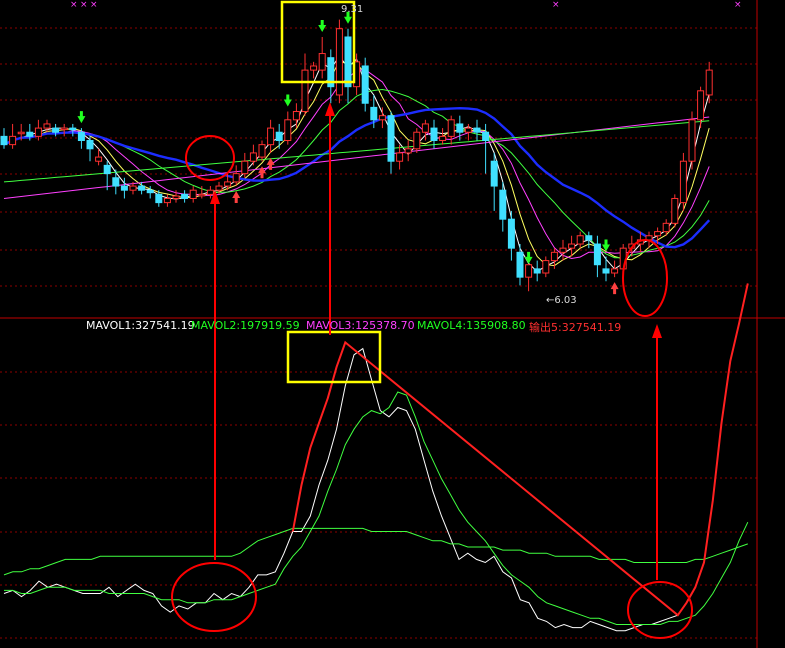  I want to click on price-low-label: ←6.03, so click(561, 300).